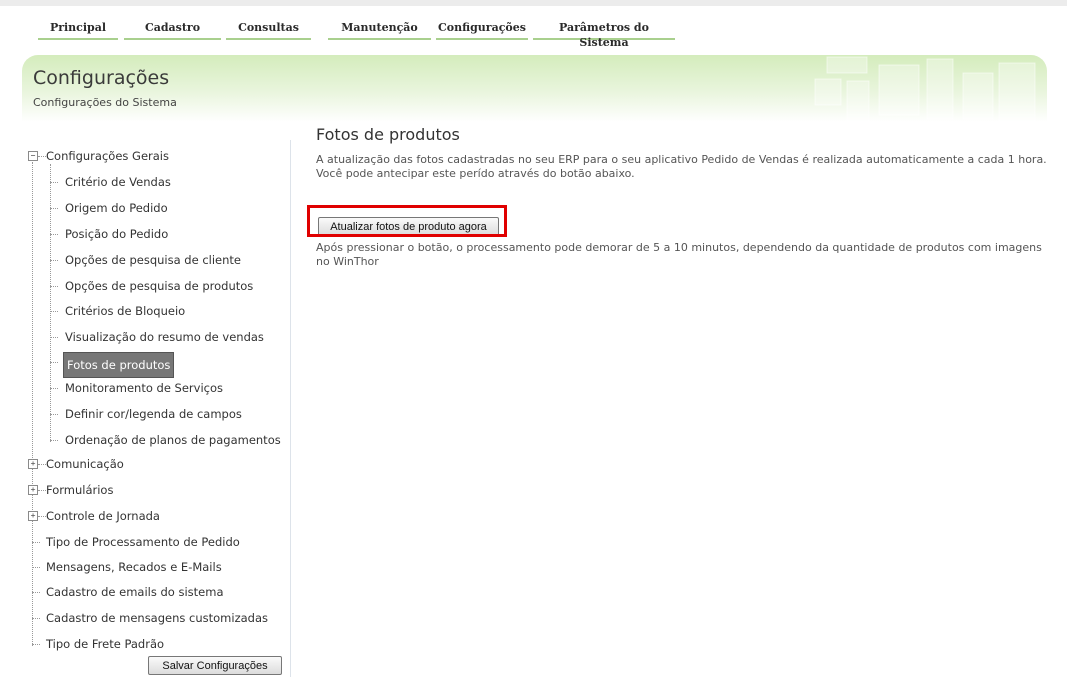  I want to click on tree-item-label: Definir cor/legenda de campos, so click(153, 414).